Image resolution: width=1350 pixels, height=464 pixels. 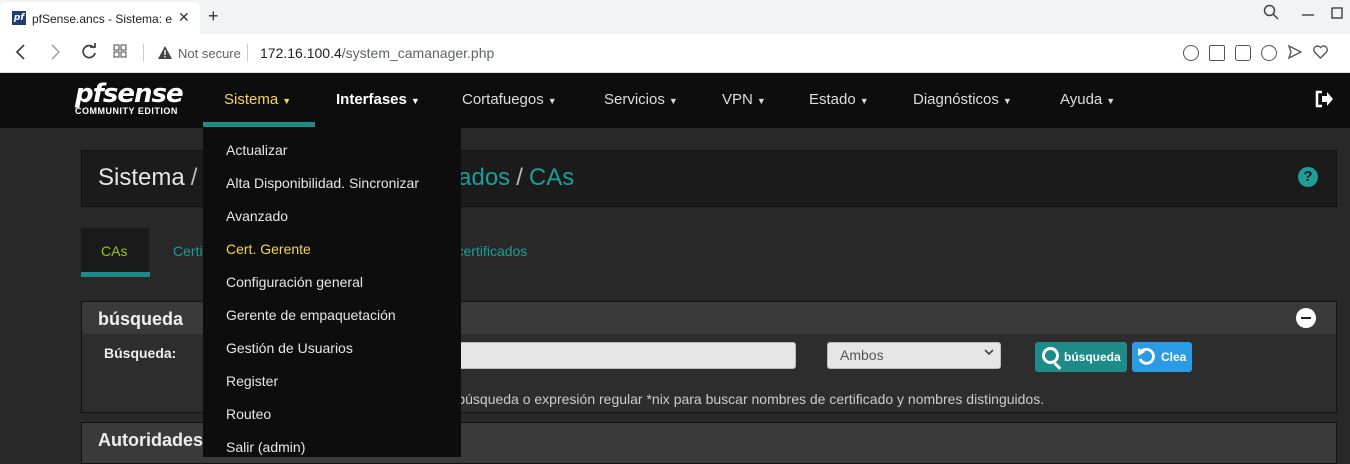 What do you see at coordinates (1324, 99) in the screenshot?
I see `logout-icon` at bounding box center [1324, 99].